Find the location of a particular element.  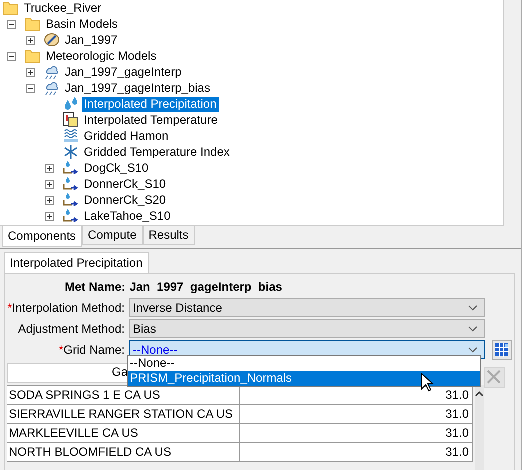

tree-item: LakeTahoe_S10 is located at coordinates (127, 216).